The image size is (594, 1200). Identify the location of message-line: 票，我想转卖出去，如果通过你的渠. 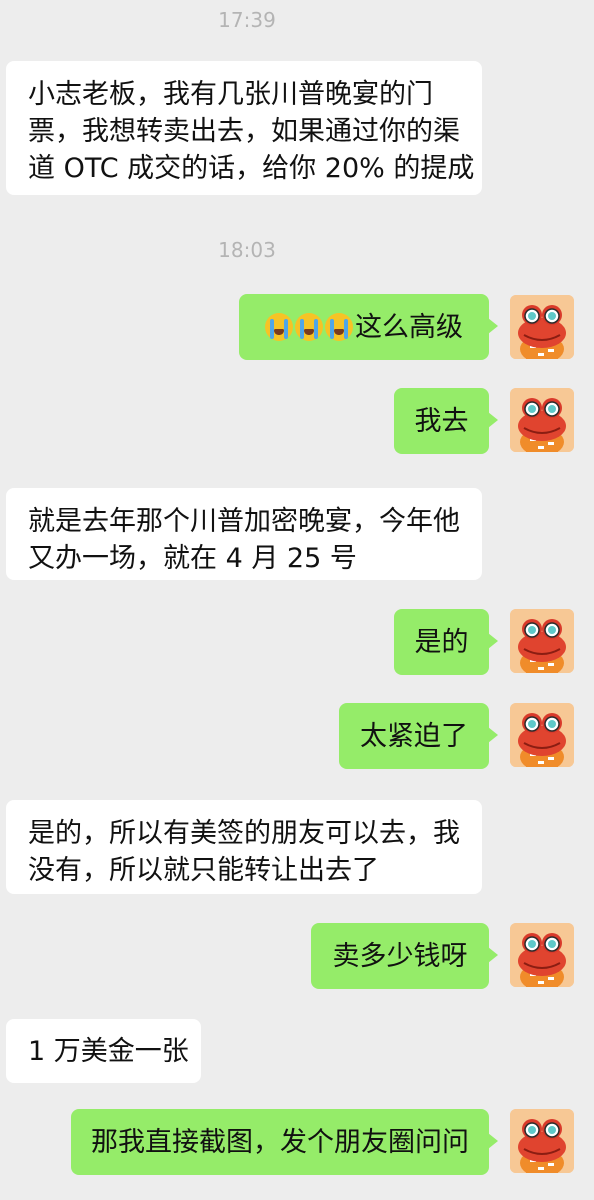
(244, 131).